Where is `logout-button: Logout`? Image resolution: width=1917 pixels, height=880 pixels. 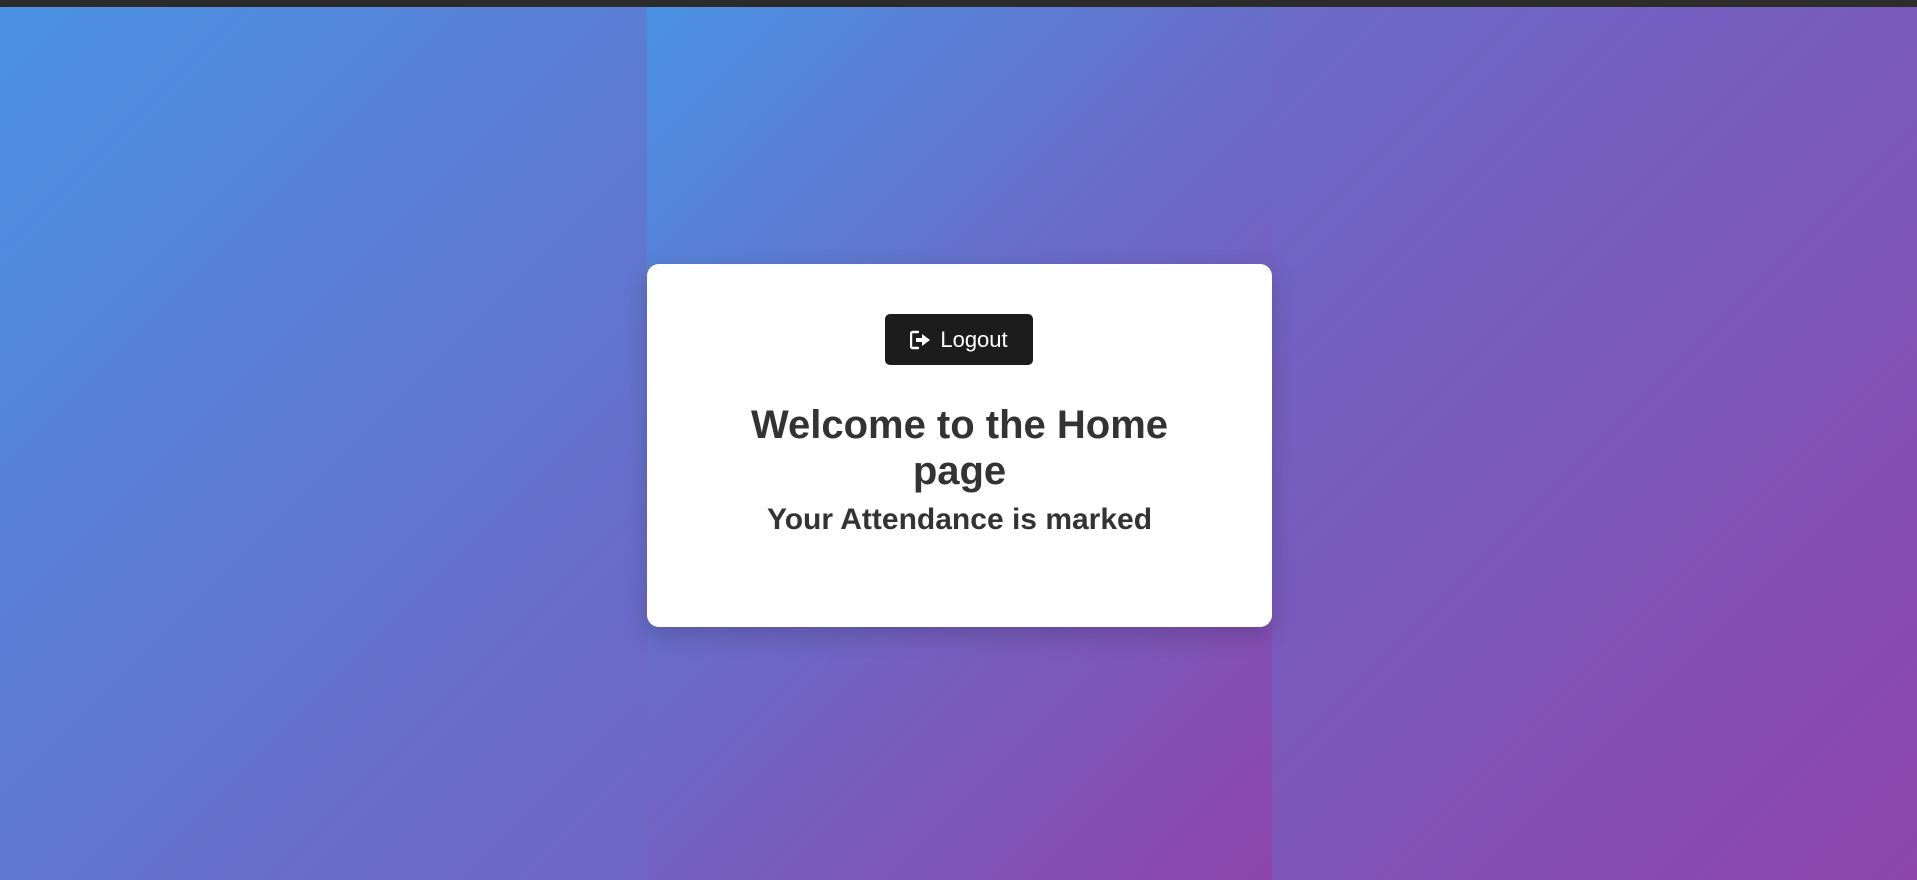 logout-button: Logout is located at coordinates (959, 339).